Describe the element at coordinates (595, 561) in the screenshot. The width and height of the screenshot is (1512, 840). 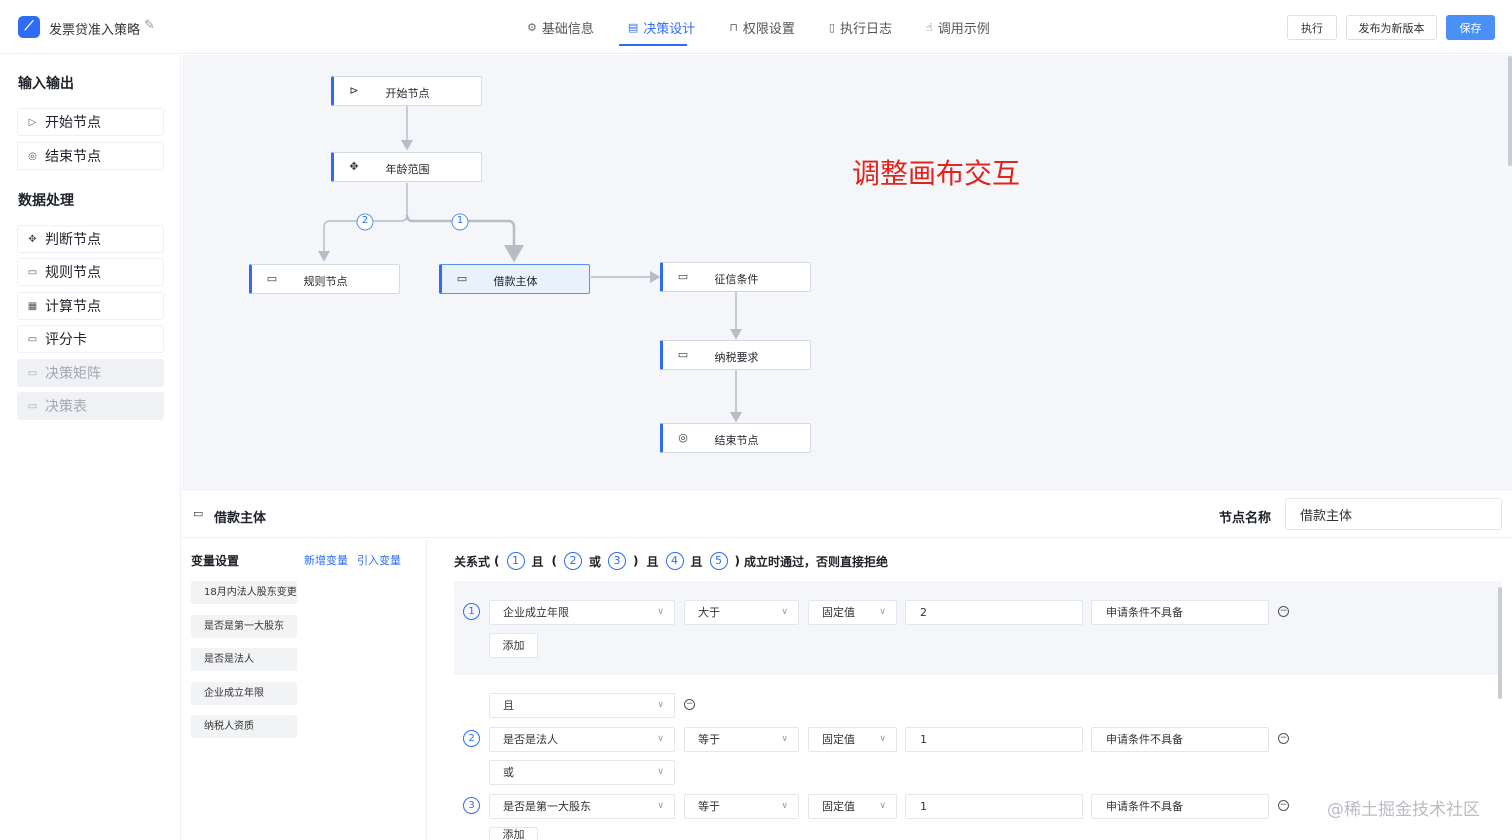
I see `formula-or: 或` at that location.